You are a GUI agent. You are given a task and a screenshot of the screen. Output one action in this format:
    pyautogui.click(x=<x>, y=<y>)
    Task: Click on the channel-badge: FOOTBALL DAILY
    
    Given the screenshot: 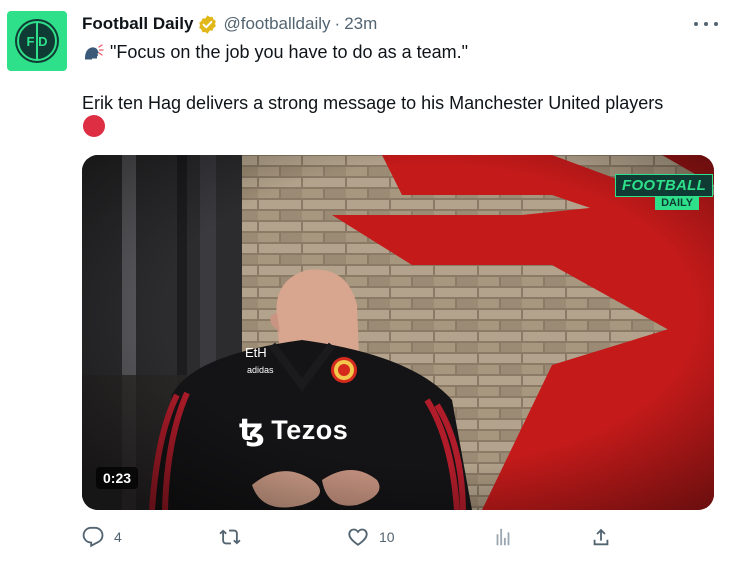 What is the action you would take?
    pyautogui.click(x=664, y=192)
    